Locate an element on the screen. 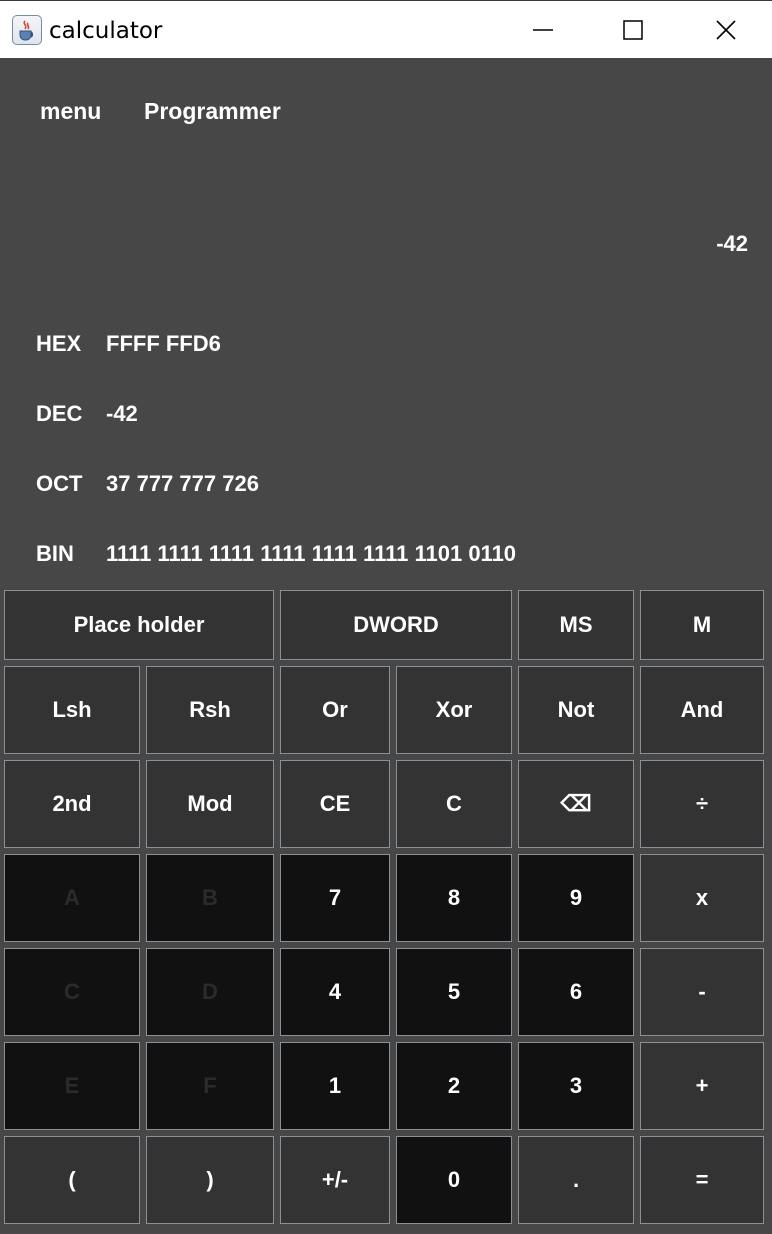  second-button: 2nd is located at coordinates (72, 804).